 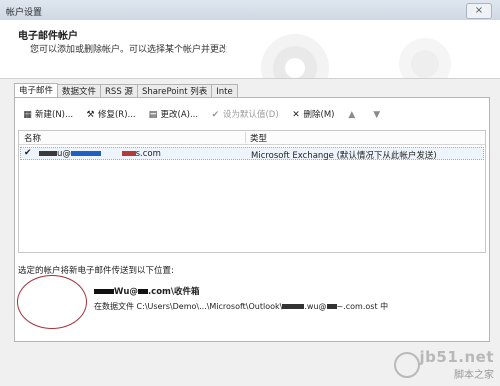 What do you see at coordinates (456, 357) in the screenshot?
I see `watermark-domain: jb51.net` at bounding box center [456, 357].